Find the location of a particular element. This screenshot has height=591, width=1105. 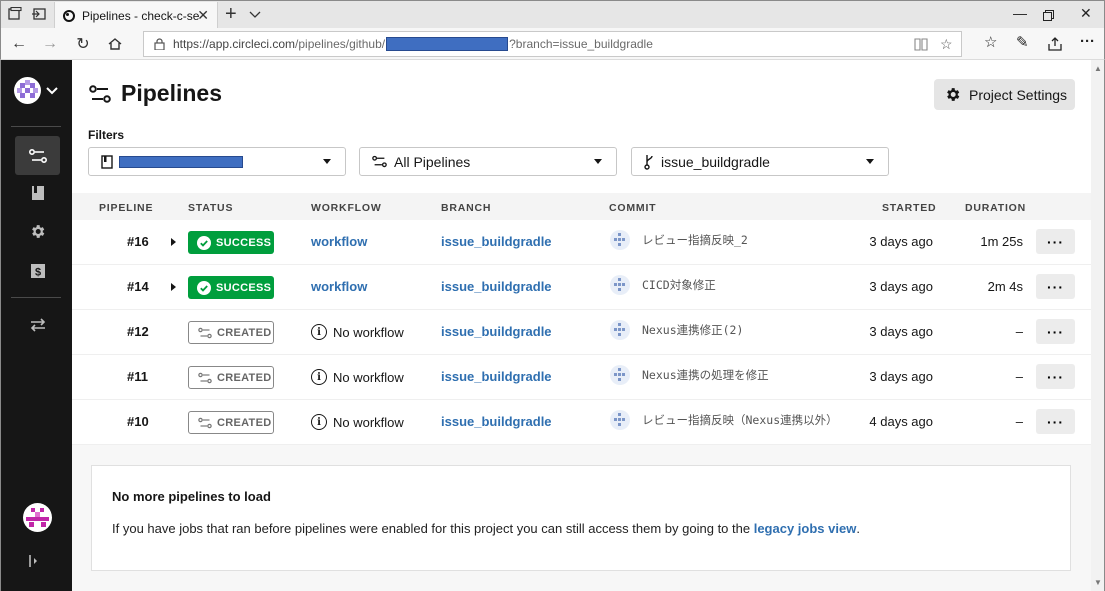

pipeline-number: #10 is located at coordinates (138, 421).